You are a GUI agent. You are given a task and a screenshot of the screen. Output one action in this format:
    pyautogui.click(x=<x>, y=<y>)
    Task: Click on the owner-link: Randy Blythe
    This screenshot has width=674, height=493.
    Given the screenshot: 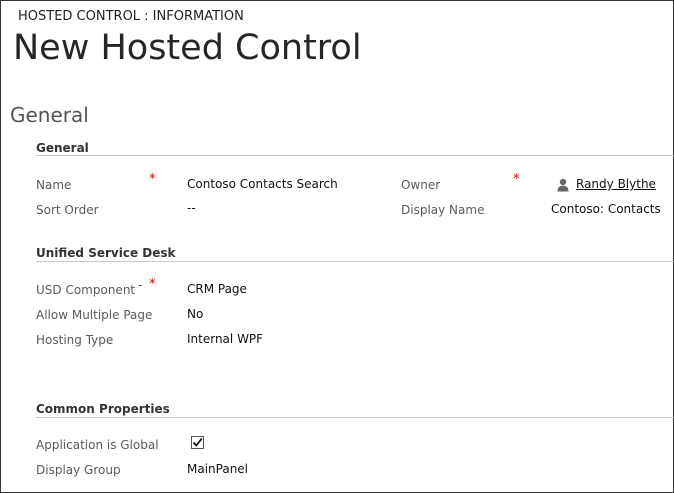 What is the action you would take?
    pyautogui.click(x=616, y=184)
    